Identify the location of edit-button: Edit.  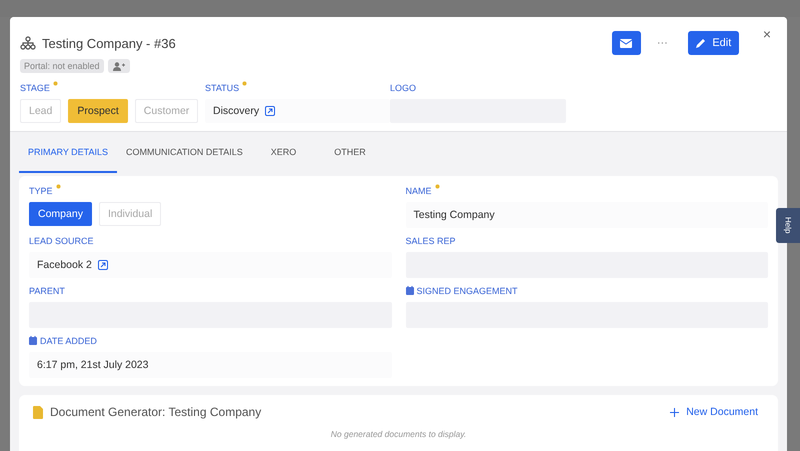
(713, 43).